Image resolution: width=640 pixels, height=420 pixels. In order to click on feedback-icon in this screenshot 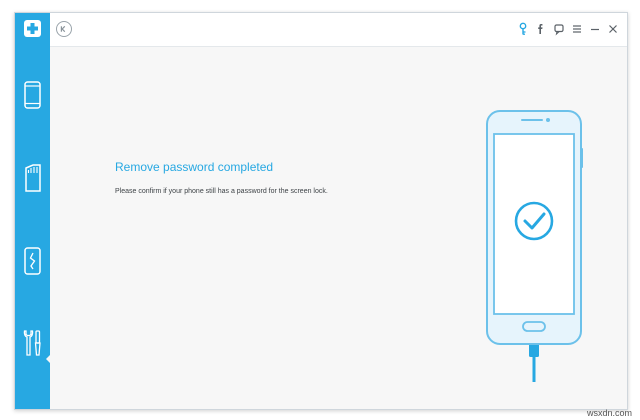, I will do `click(559, 30)`.